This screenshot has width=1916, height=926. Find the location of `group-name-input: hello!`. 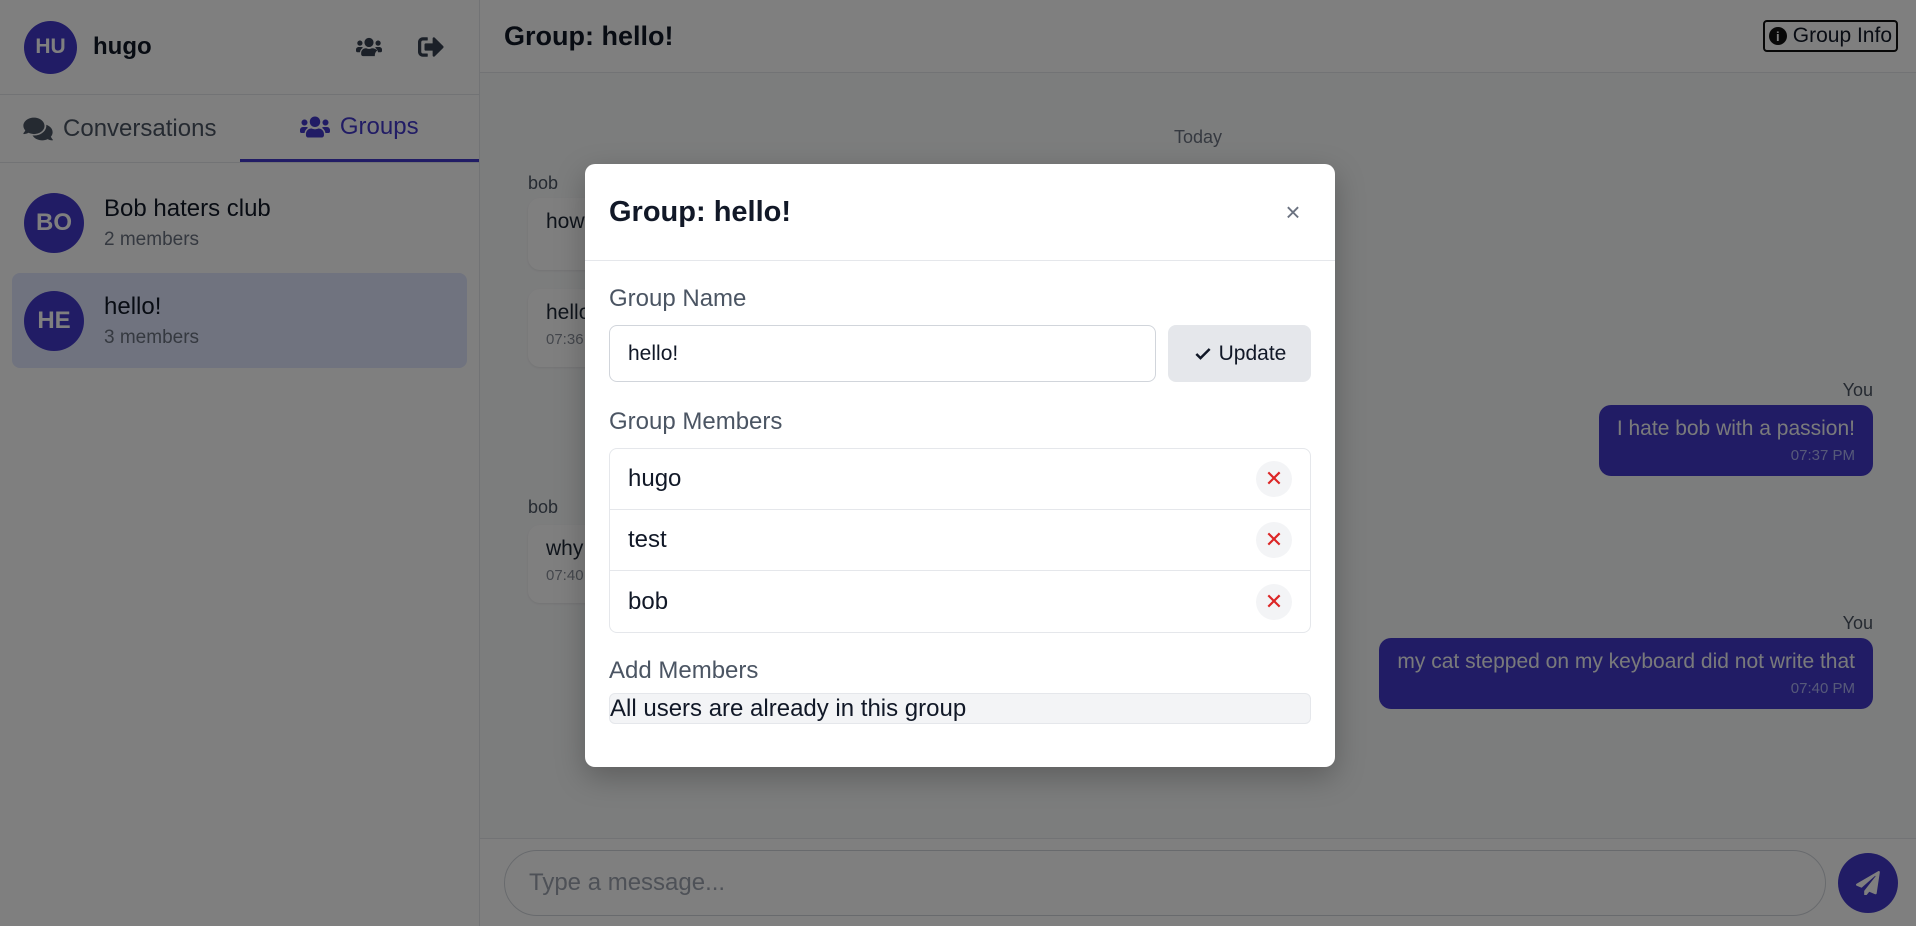

group-name-input: hello! is located at coordinates (882, 353).